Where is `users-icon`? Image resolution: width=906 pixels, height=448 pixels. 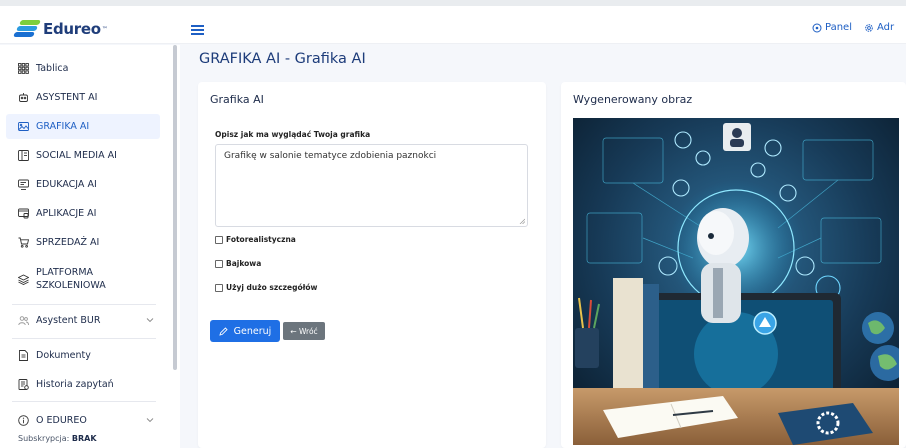 users-icon is located at coordinates (23, 321).